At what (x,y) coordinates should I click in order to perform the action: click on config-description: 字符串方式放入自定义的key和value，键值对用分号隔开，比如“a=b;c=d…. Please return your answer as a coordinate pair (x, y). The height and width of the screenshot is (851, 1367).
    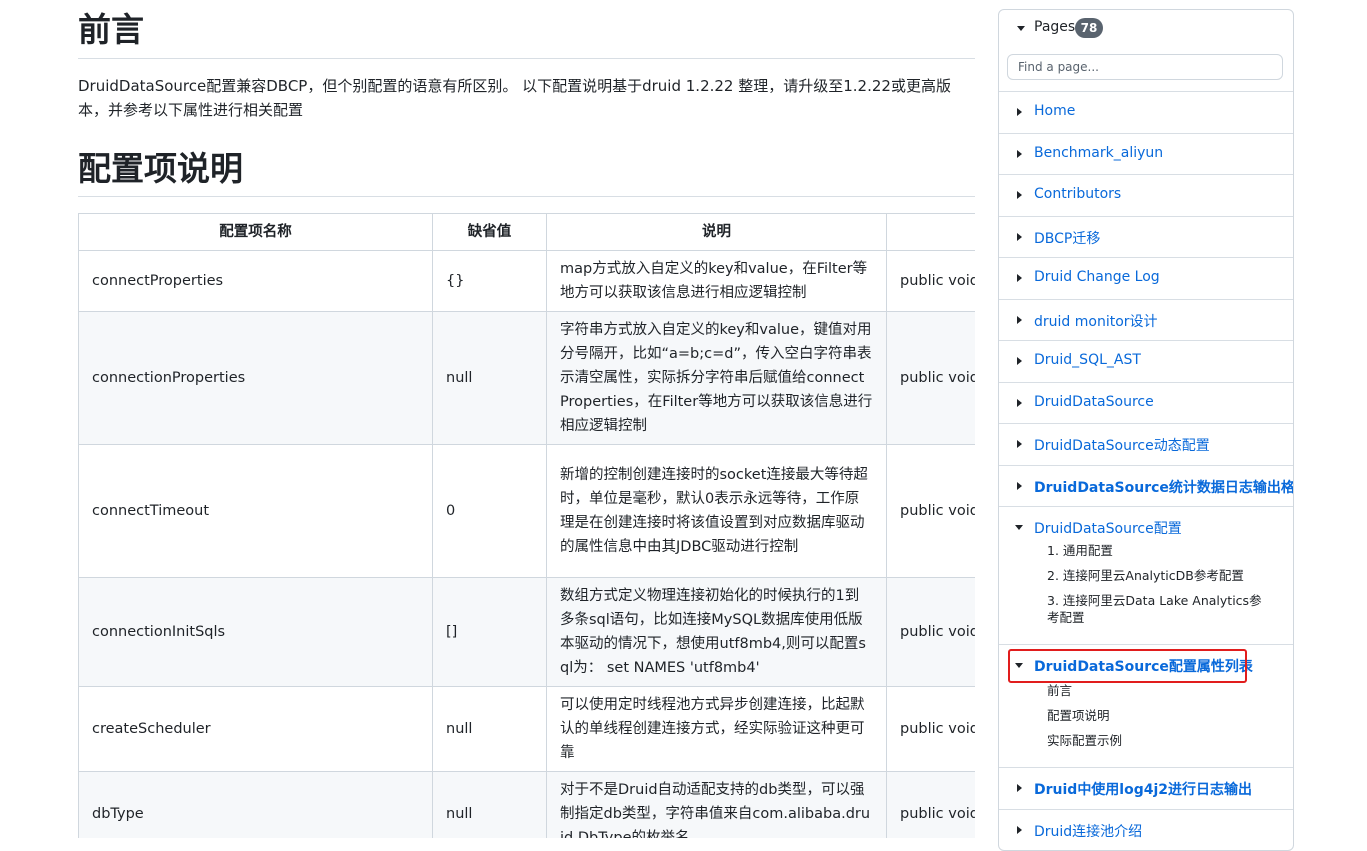
    Looking at the image, I should click on (716, 378).